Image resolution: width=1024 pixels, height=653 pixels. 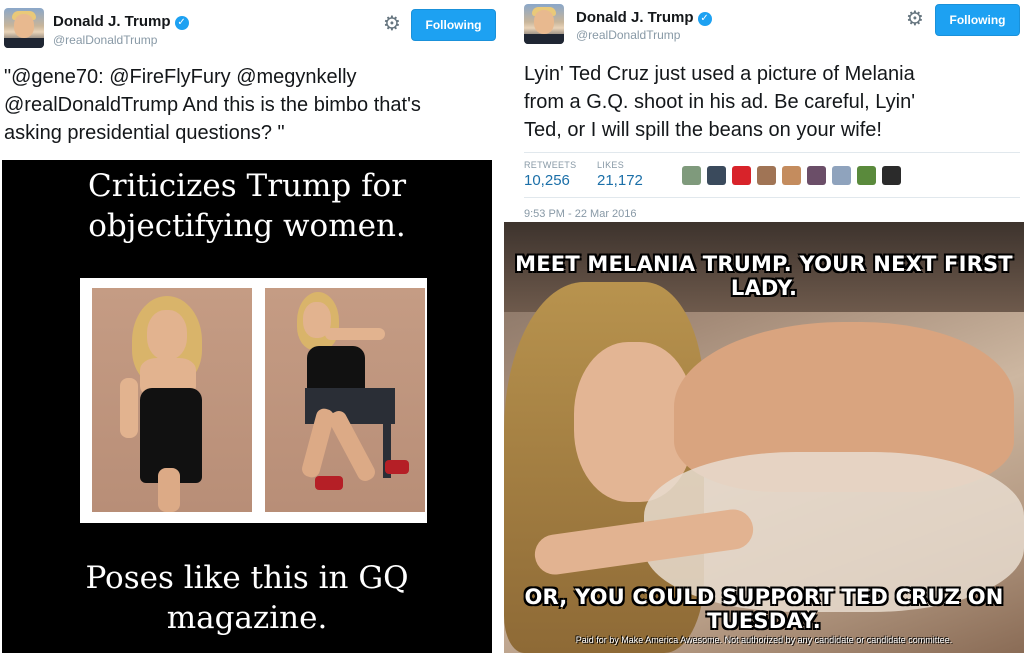 What do you see at coordinates (247, 186) in the screenshot?
I see `meme-caption-line: Criticizes Trump for` at bounding box center [247, 186].